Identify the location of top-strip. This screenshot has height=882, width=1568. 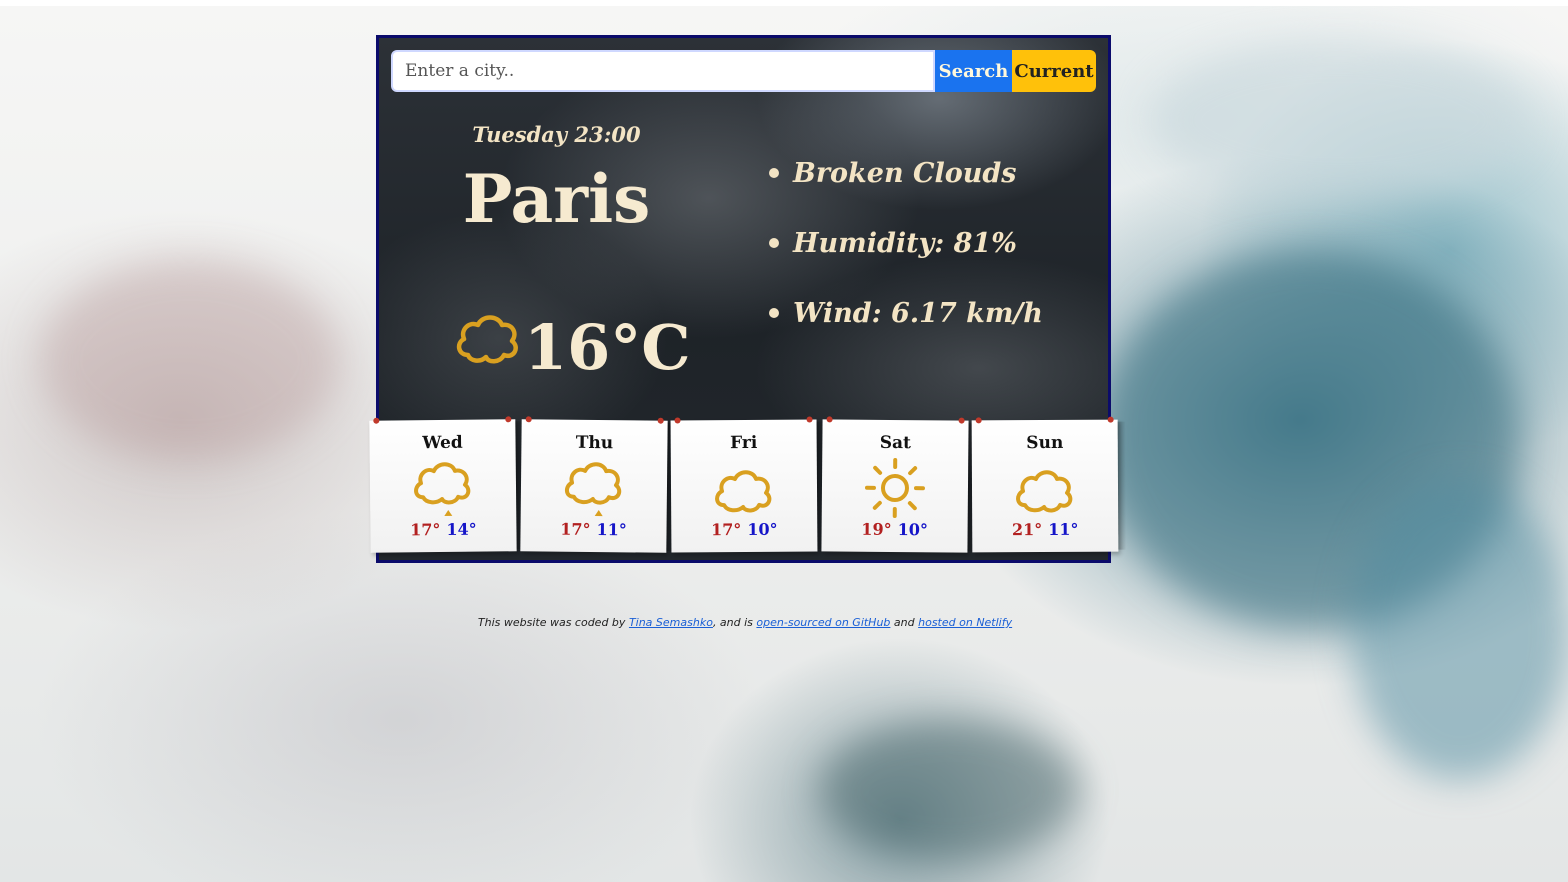
(784, 3).